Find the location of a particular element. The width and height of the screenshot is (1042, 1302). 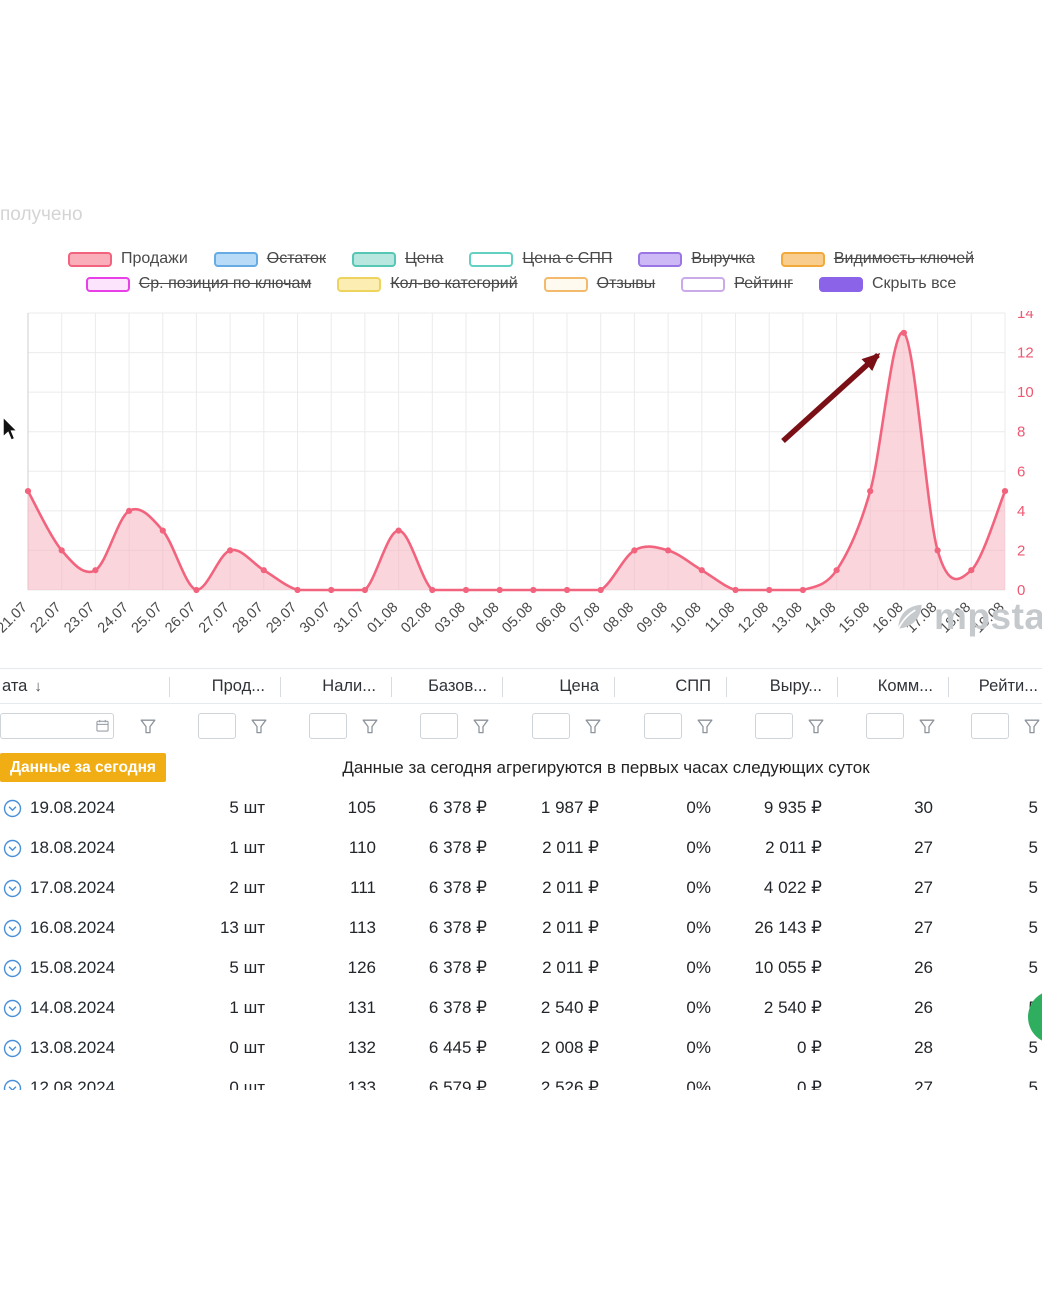

legend-item: Ср. позиция по ключам is located at coordinates (198, 284).